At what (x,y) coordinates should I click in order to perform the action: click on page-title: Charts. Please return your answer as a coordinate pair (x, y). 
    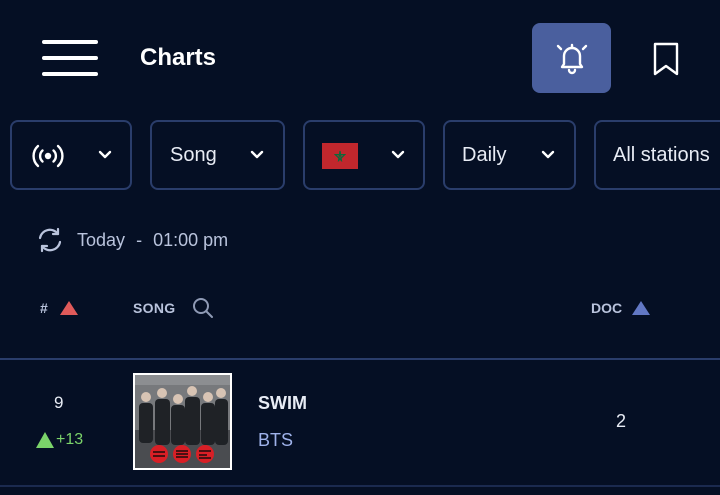
    Looking at the image, I should click on (178, 57).